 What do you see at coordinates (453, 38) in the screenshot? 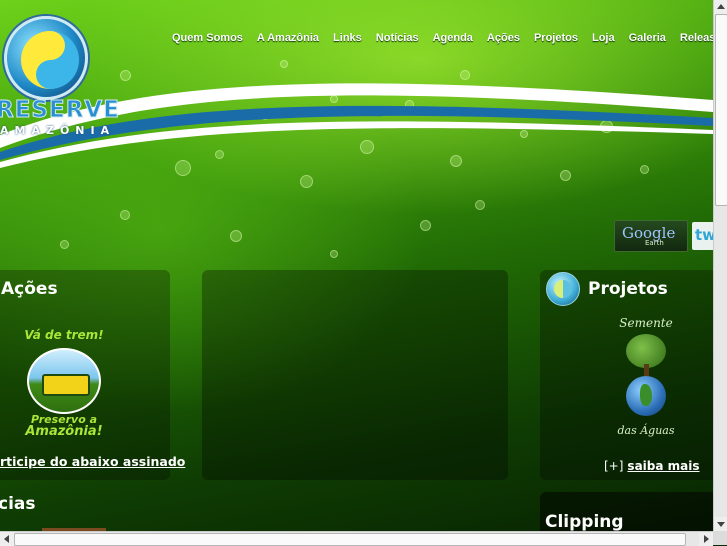
I see `nav-agenda: Agenda` at bounding box center [453, 38].